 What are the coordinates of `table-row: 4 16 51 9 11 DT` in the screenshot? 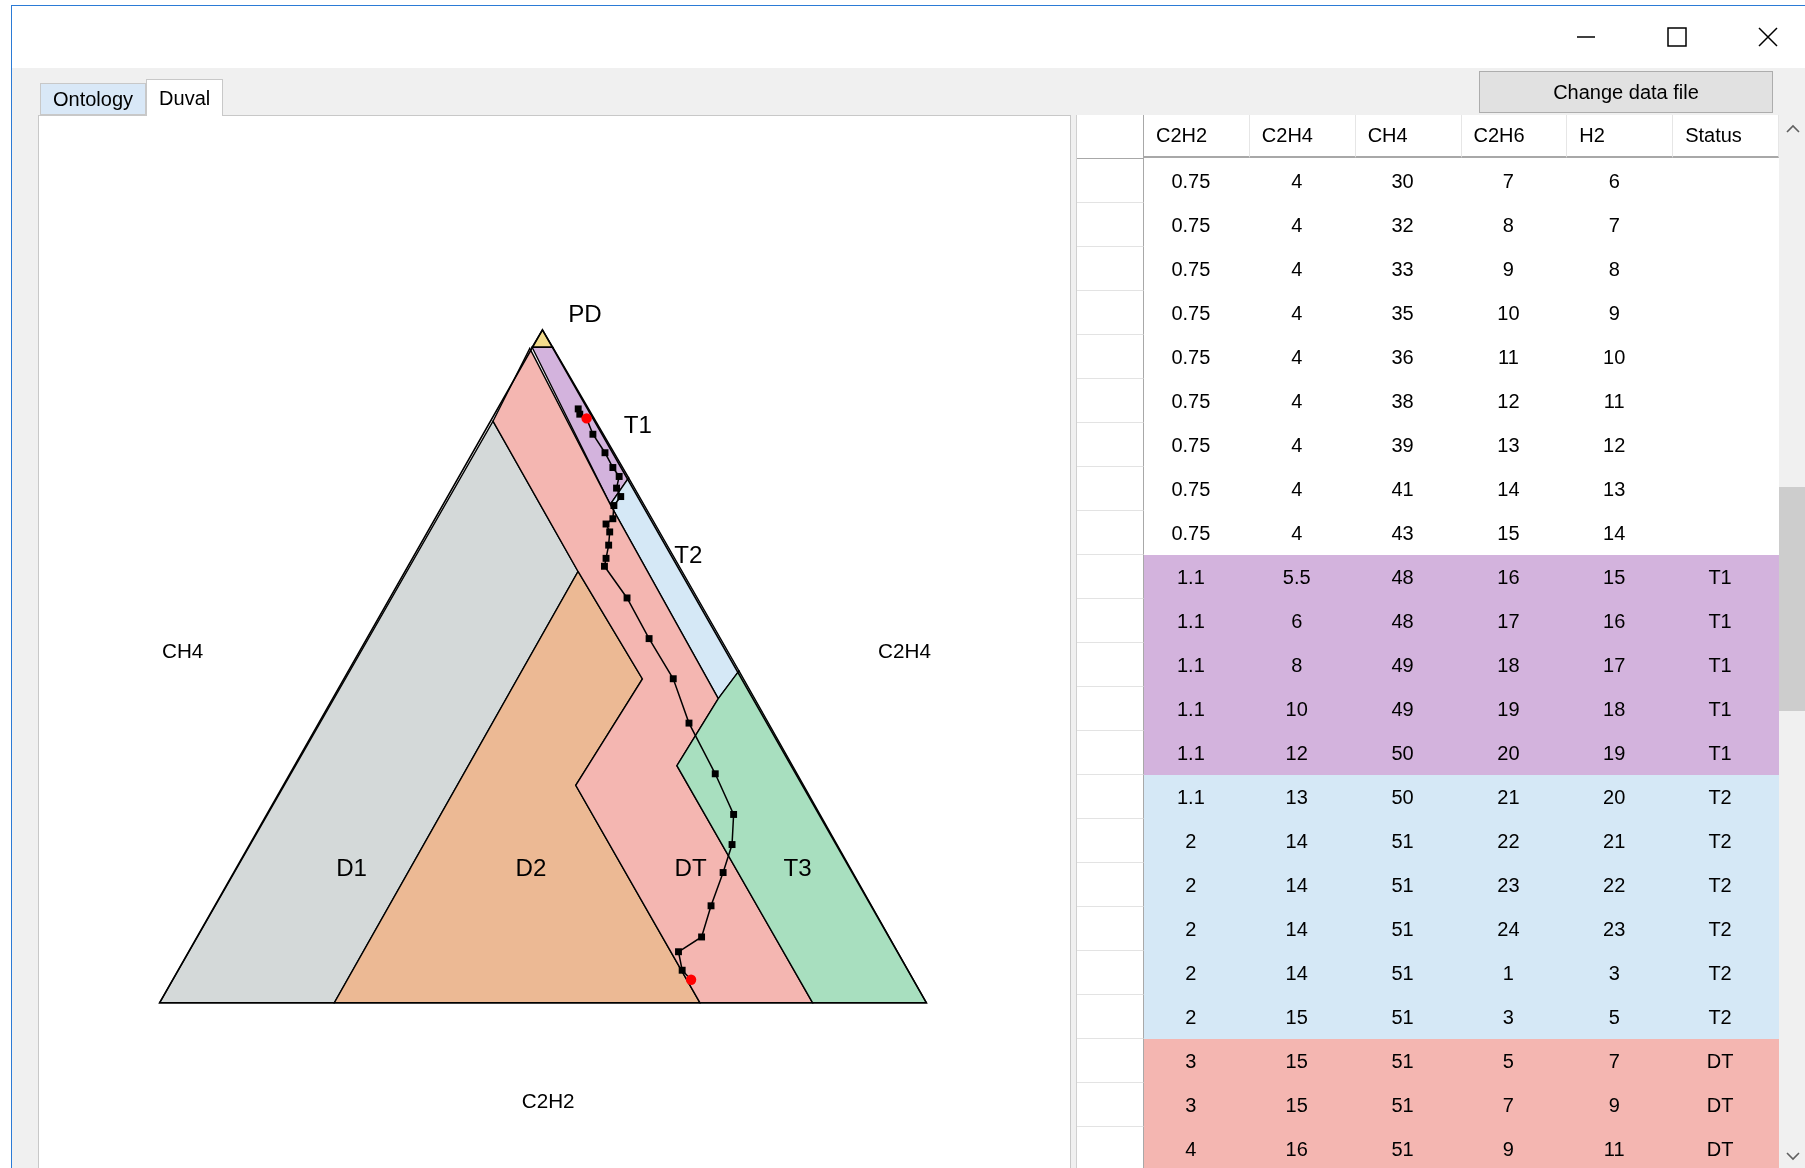 It's located at (1461, 1147).